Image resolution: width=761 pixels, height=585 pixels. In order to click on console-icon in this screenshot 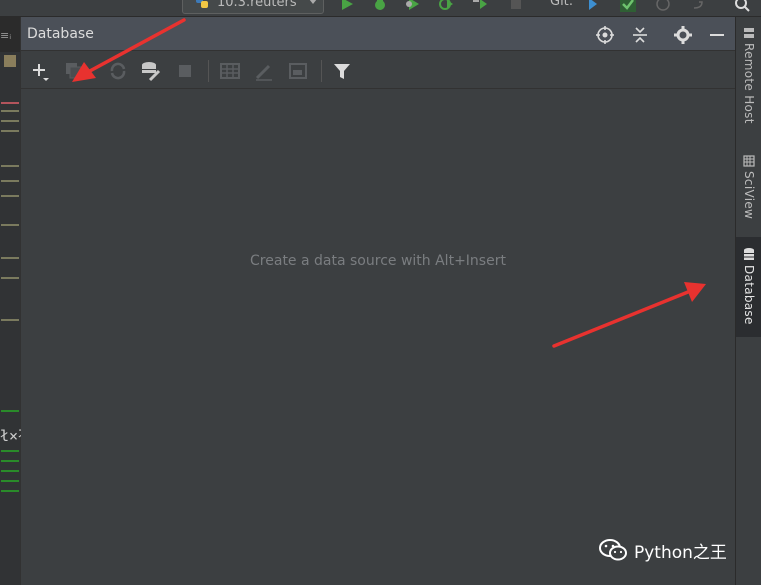, I will do `click(298, 71)`.